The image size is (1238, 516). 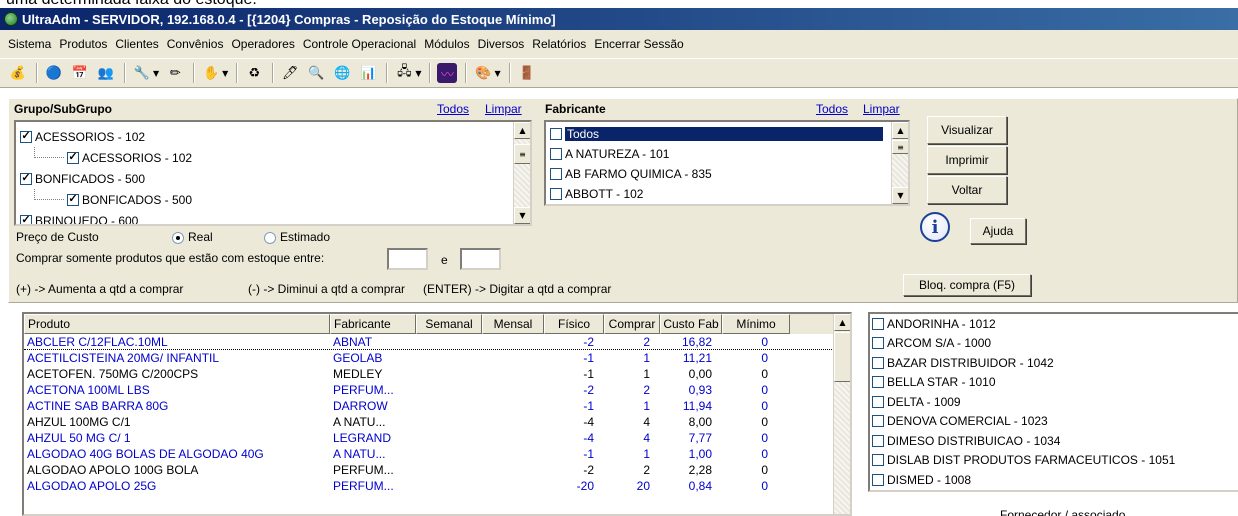 I want to click on table-row: AHZUL 50 MG C/ 1 LEGRAND -4 4 7,77 0, so click(x=437, y=438).